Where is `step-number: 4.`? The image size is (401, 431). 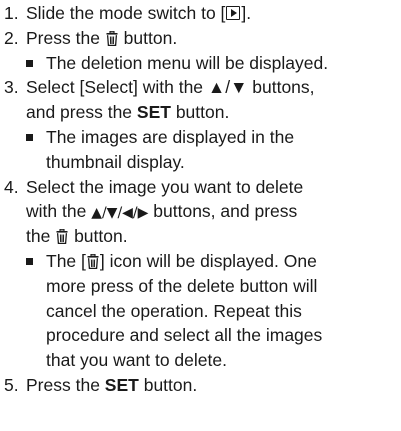
step-number: 4. is located at coordinates (11, 186).